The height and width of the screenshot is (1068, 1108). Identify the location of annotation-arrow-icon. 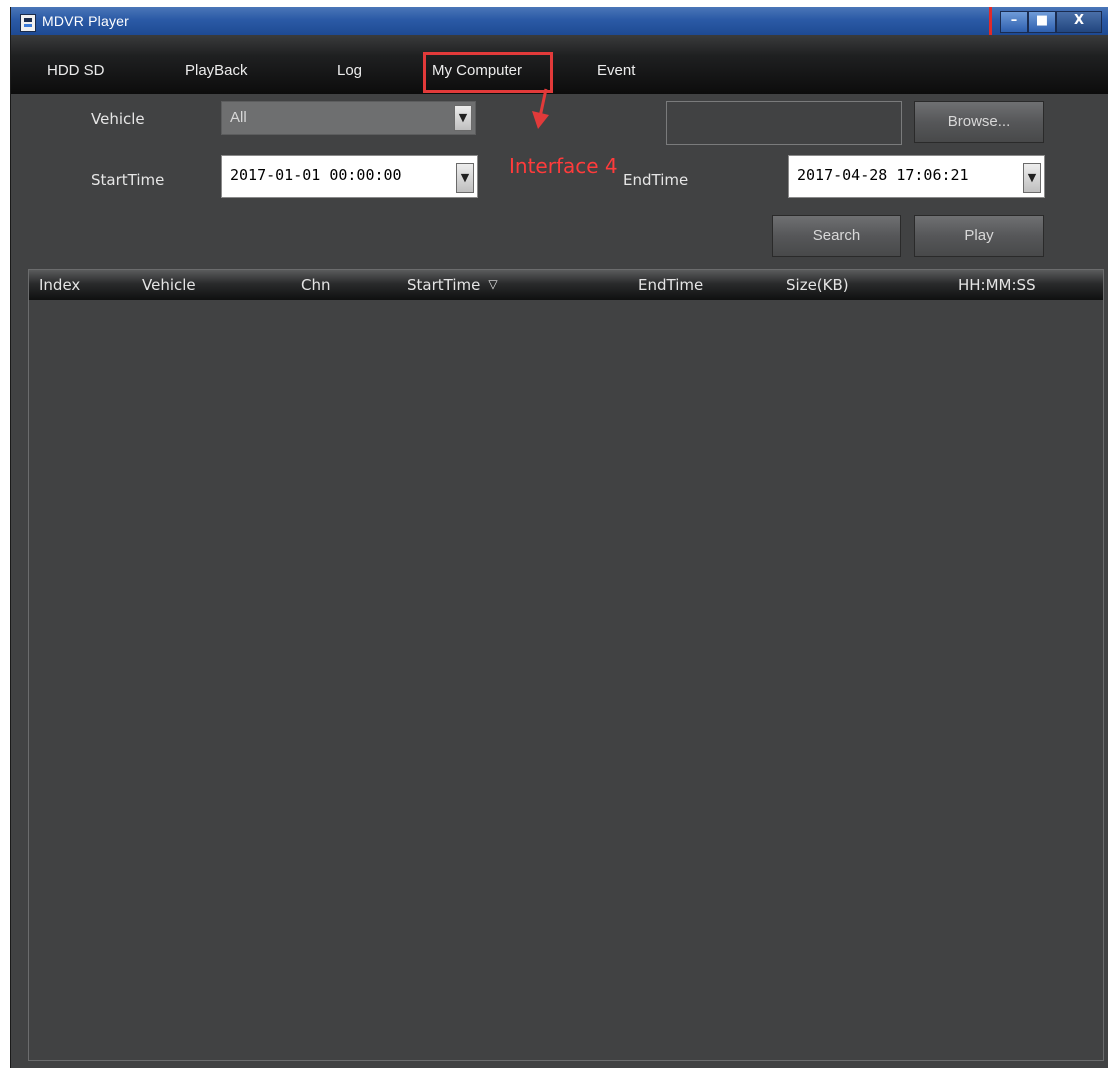
(540, 108).